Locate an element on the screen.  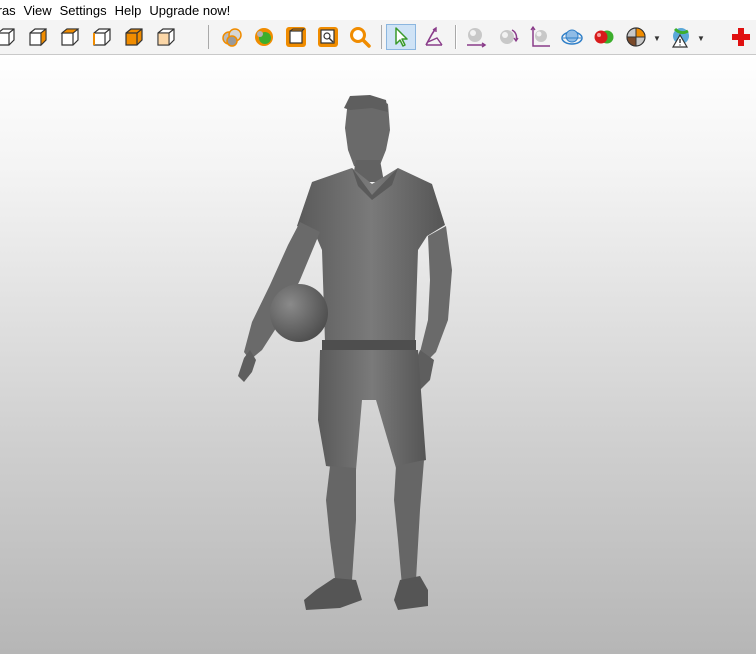
select-tool-button is located at coordinates (401, 37).